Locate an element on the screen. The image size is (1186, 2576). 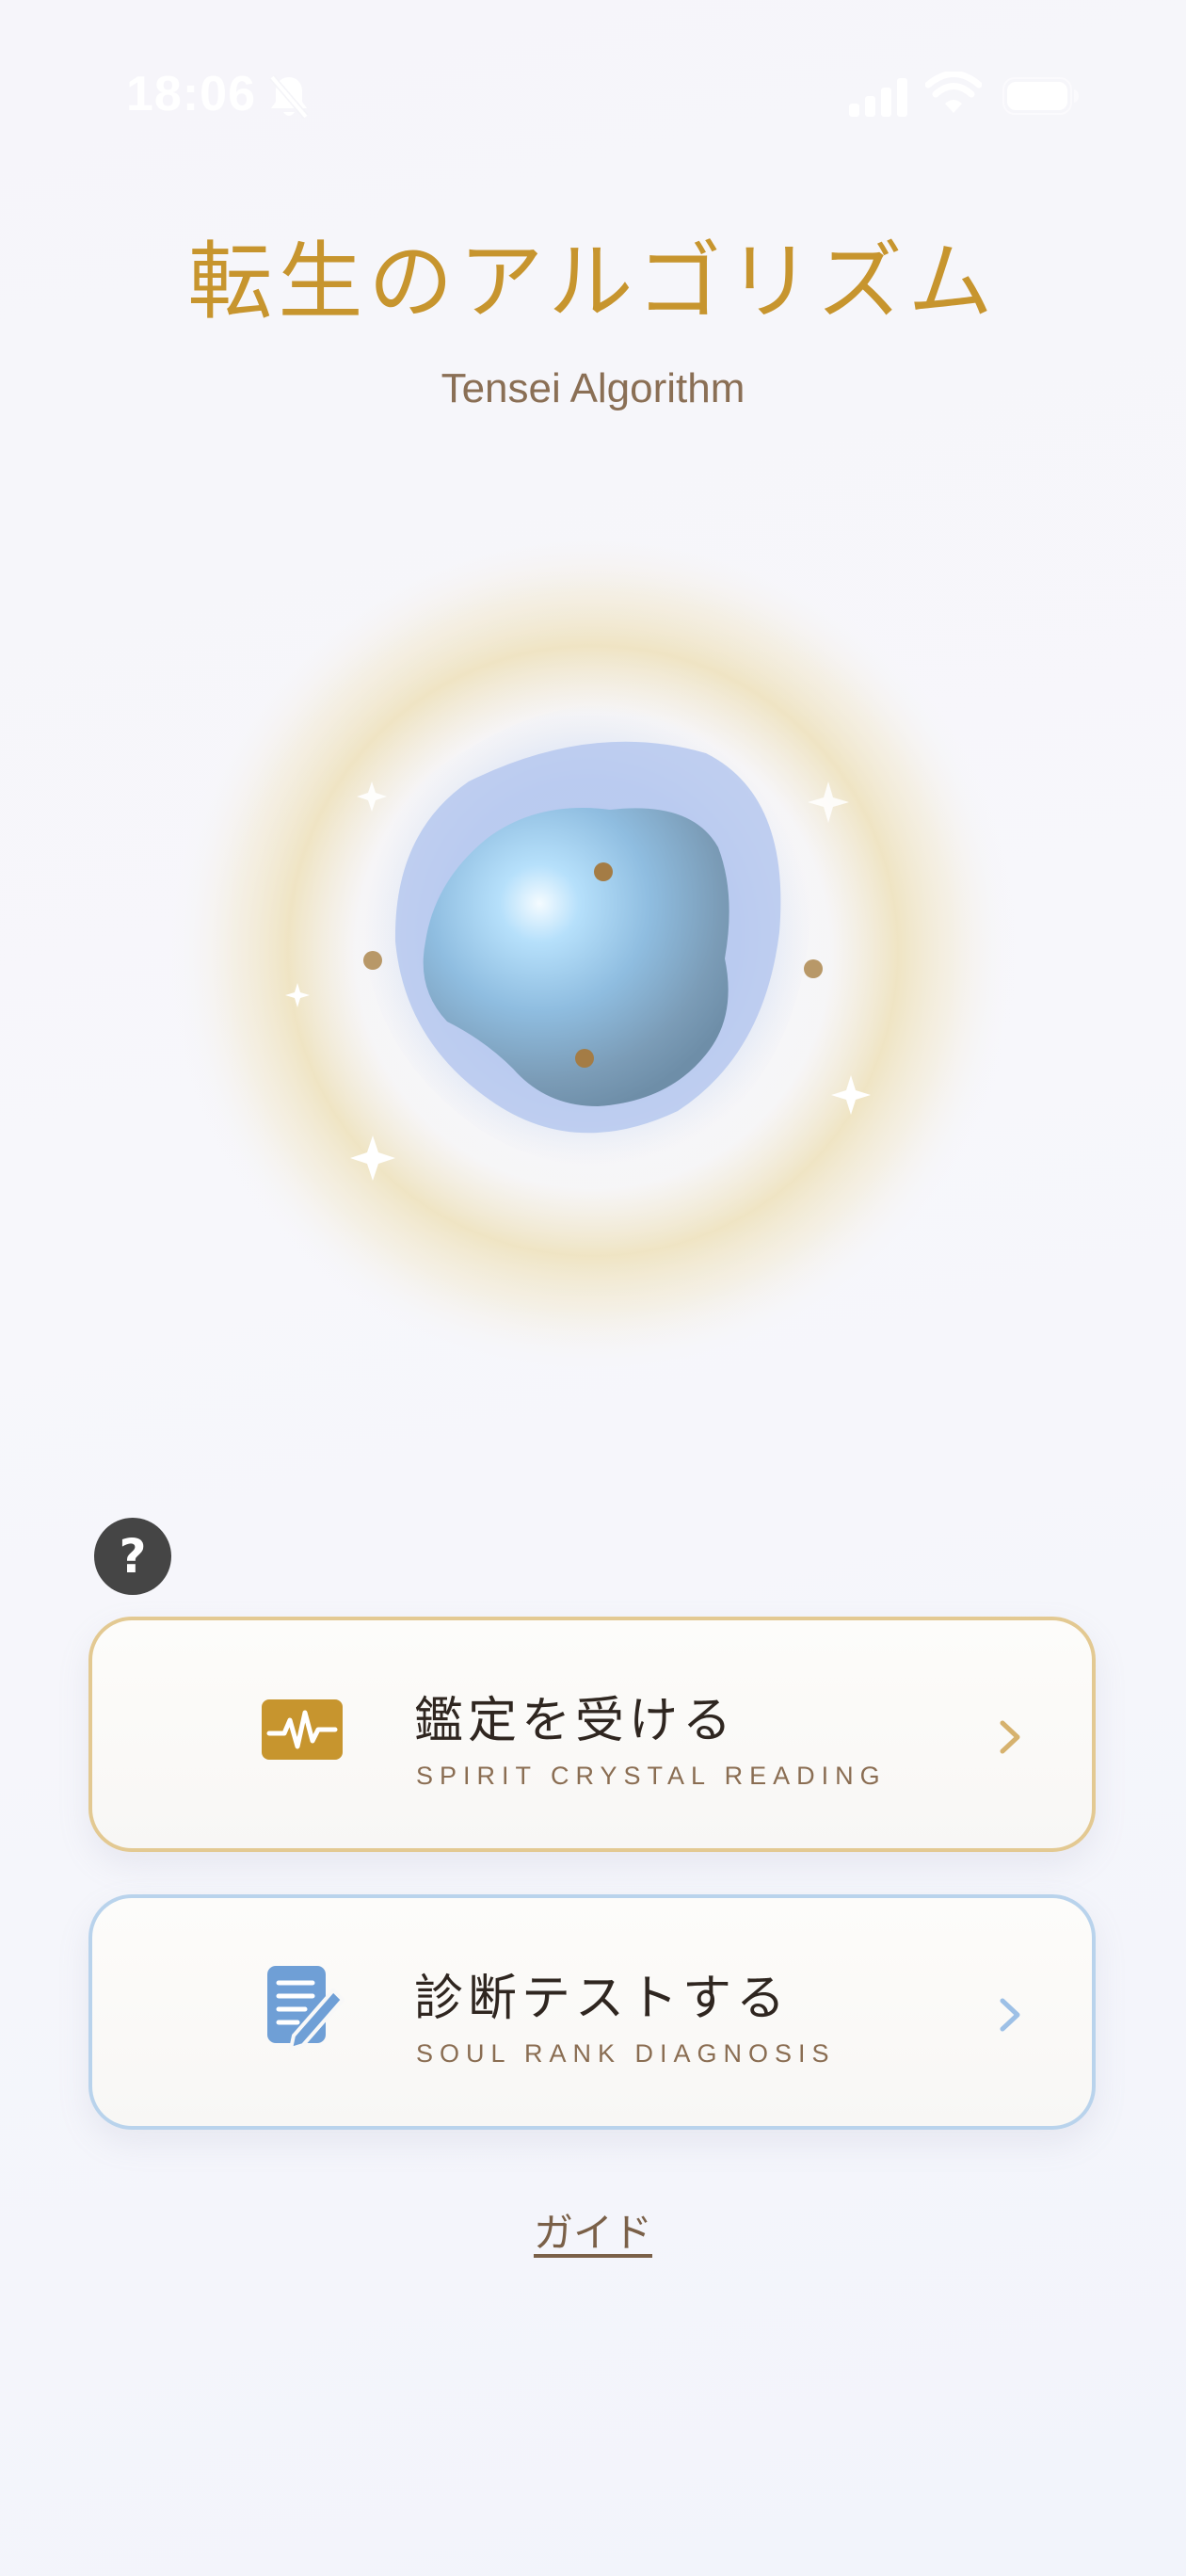
pulse-monitor-icon is located at coordinates (303, 1733).